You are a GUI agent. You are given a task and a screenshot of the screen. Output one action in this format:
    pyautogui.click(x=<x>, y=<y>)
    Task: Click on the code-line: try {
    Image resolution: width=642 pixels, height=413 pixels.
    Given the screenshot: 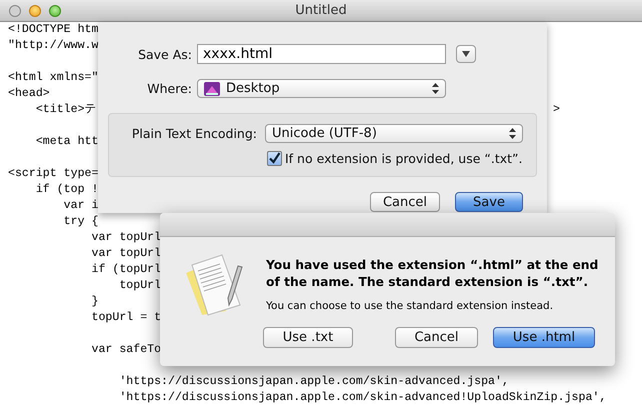 What is the action you would take?
    pyautogui.click(x=80, y=222)
    